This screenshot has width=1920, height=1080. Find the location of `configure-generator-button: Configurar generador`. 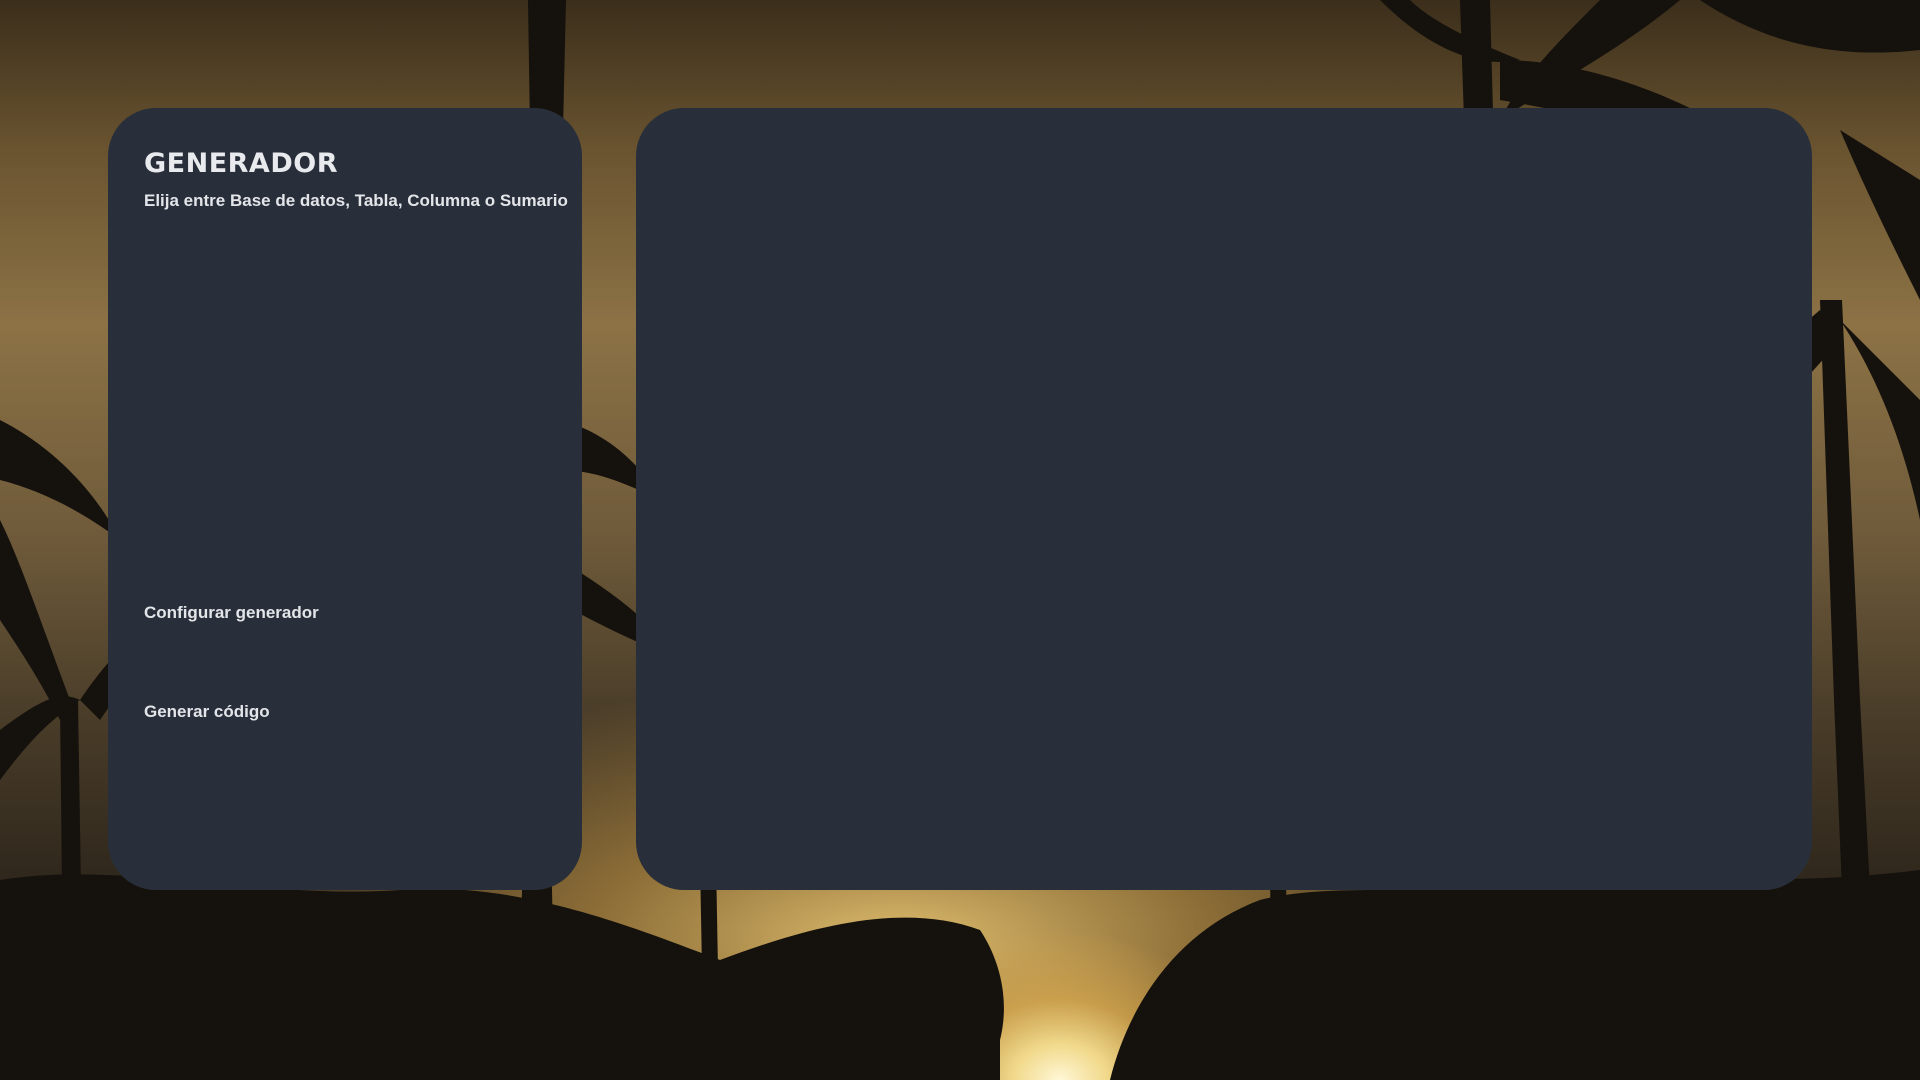

configure-generator-button: Configurar generador is located at coordinates (231, 613).